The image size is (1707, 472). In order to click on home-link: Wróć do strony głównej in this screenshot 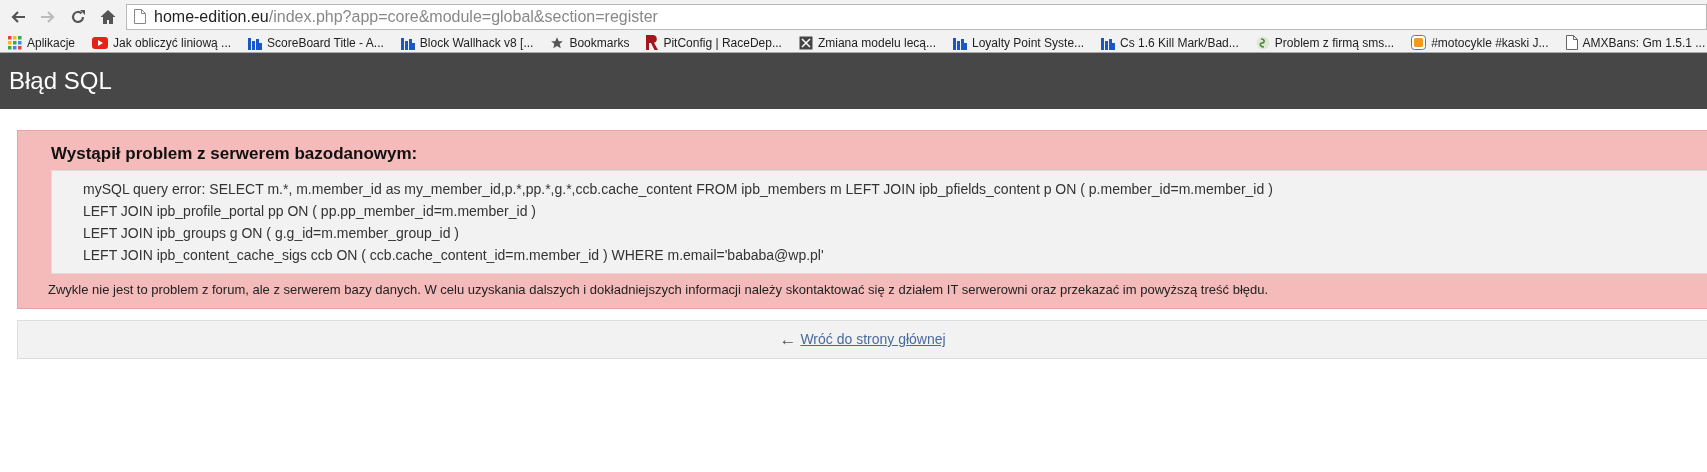, I will do `click(873, 339)`.